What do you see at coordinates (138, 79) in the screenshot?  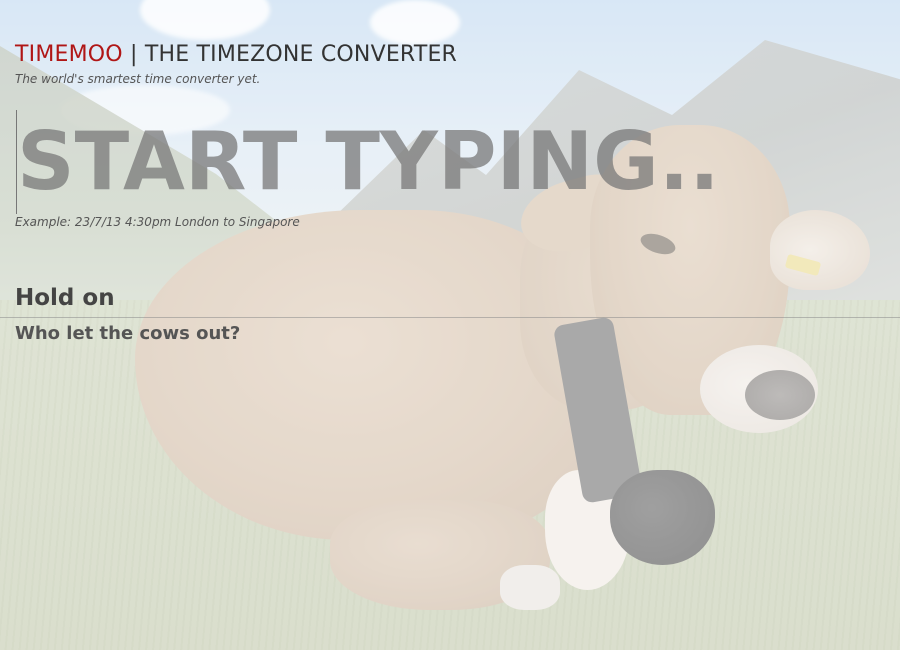 I see `tagline: The world's smartest time converter yet.` at bounding box center [138, 79].